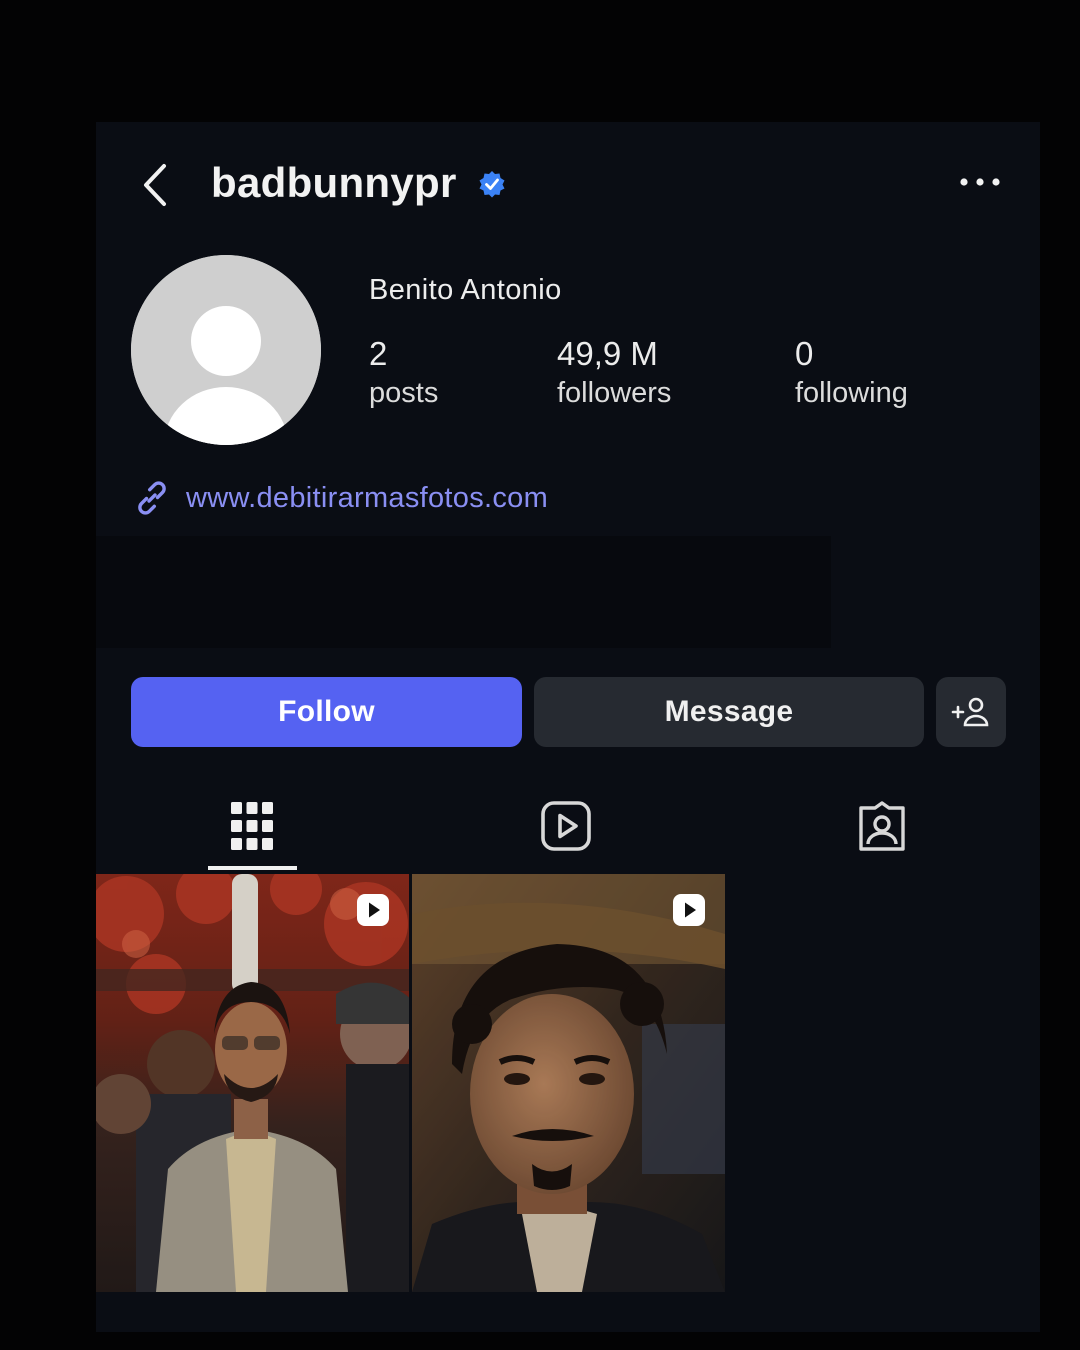 This screenshot has height=1350, width=1080. What do you see at coordinates (463, 592) in the screenshot?
I see `bio-redacted-area` at bounding box center [463, 592].